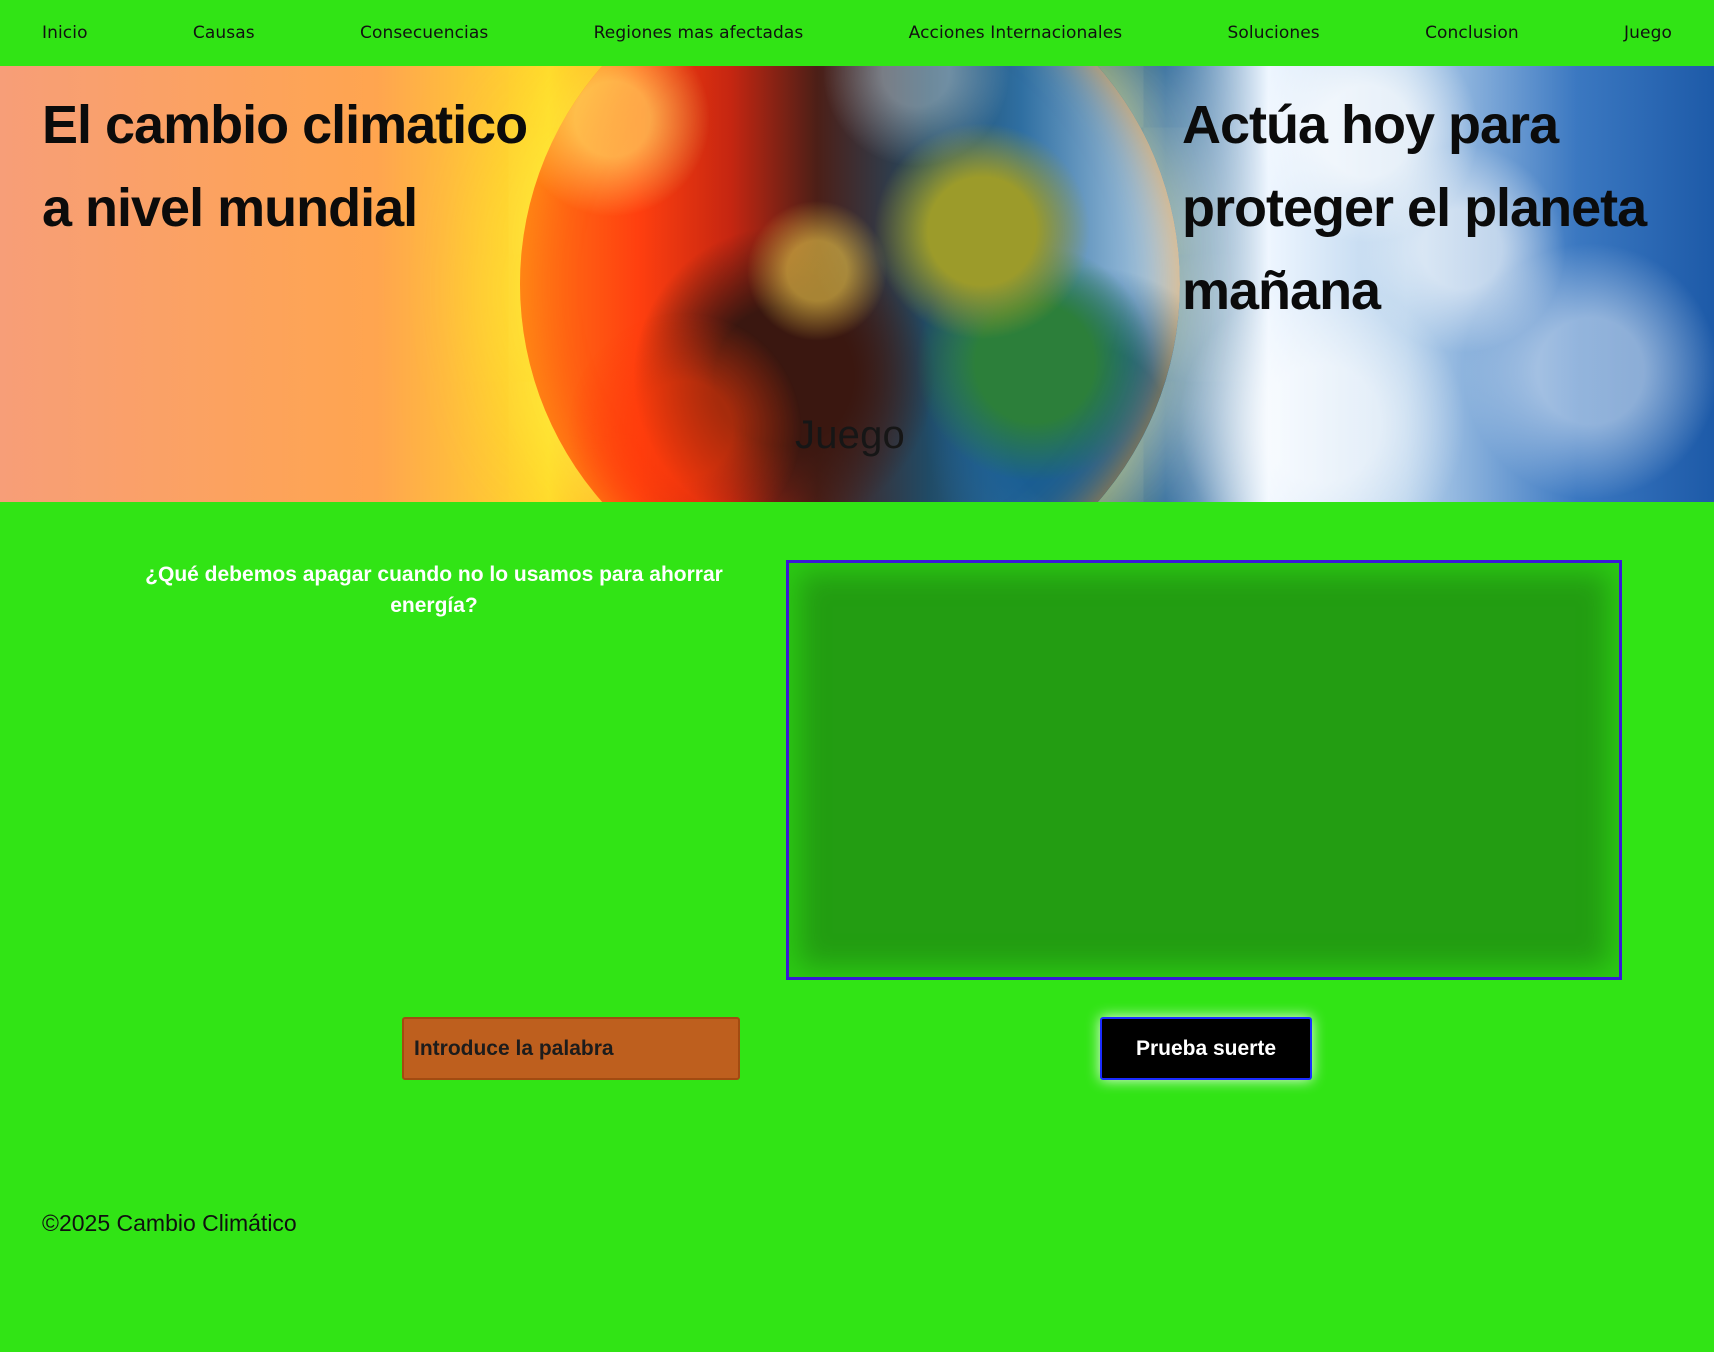  Describe the element at coordinates (424, 33) in the screenshot. I see `nav-link-consecuencias: Consecuencias` at that location.